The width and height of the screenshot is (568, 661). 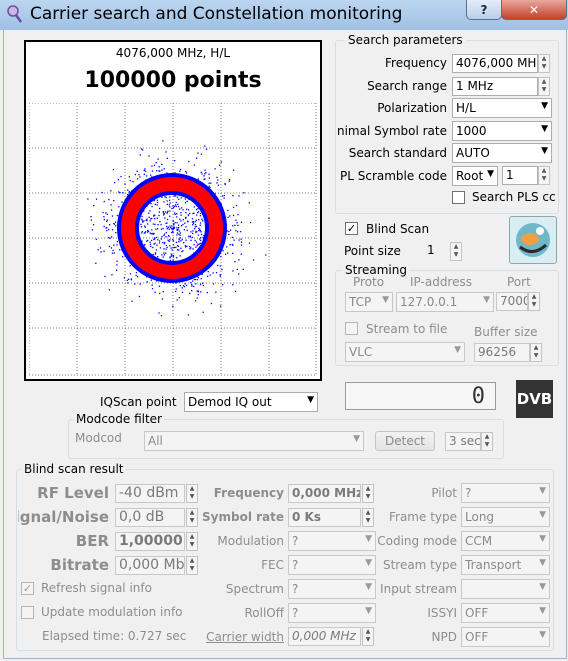 I want to click on point-size-input: 1, so click(x=437, y=251).